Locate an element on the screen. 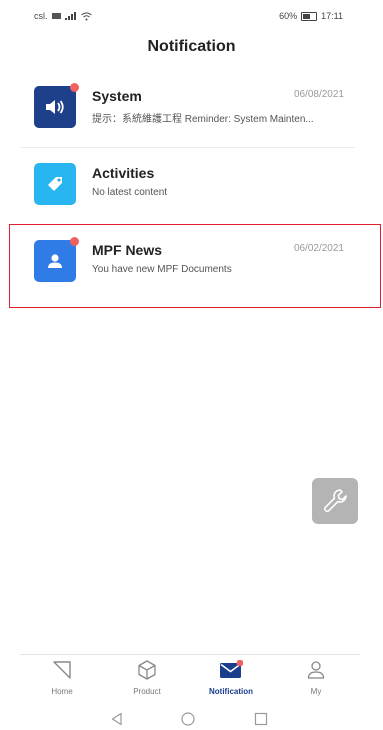  unread-dot is located at coordinates (74, 87).